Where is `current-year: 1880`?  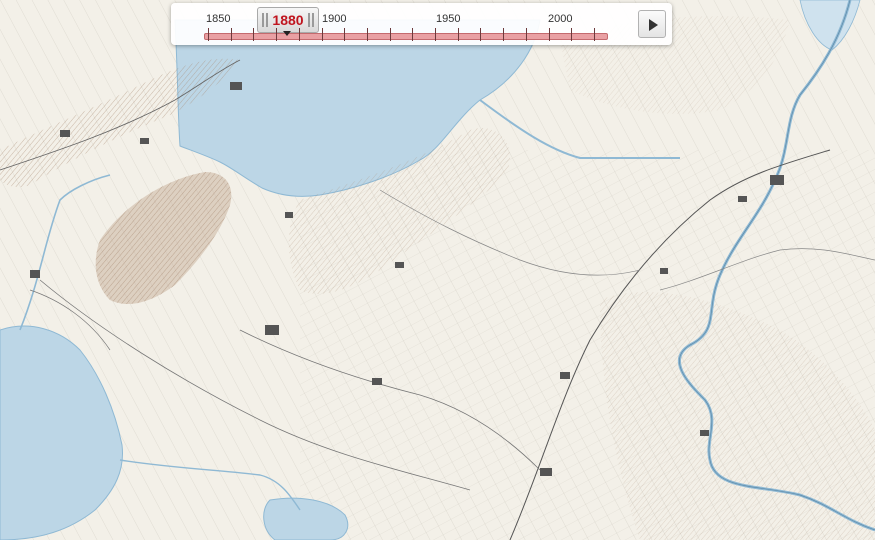
current-year: 1880 is located at coordinates (288, 20).